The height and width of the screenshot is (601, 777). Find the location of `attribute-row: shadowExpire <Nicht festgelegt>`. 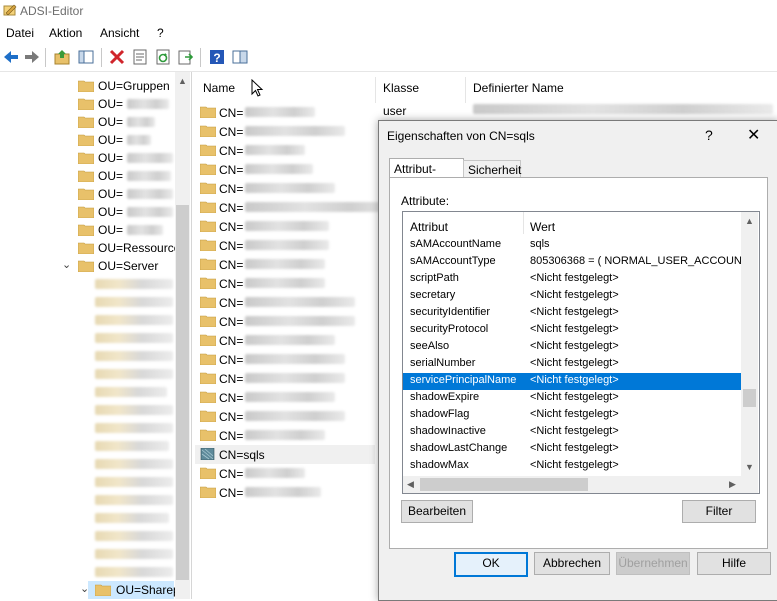

attribute-row: shadowExpire <Nicht festgelegt> is located at coordinates (572, 398).